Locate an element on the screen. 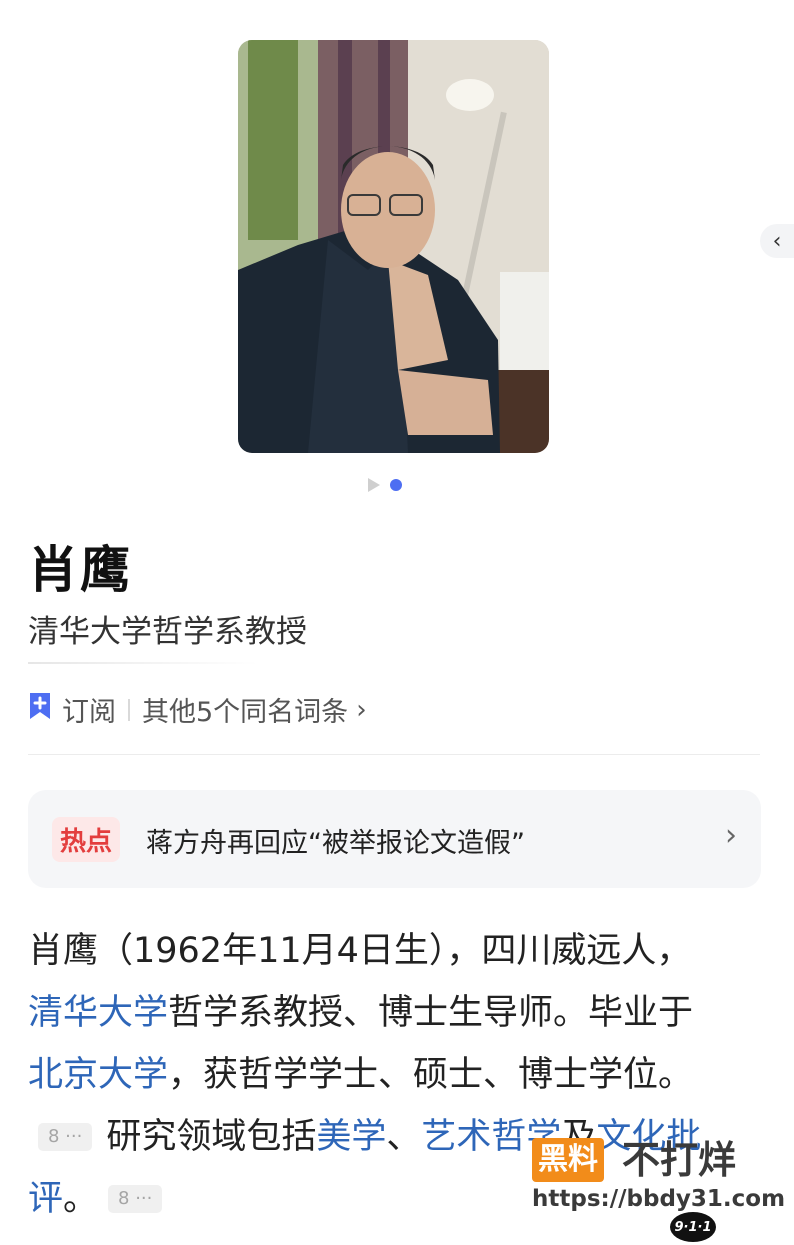 This screenshot has height=1245, width=794. person-photo is located at coordinates (393, 246).